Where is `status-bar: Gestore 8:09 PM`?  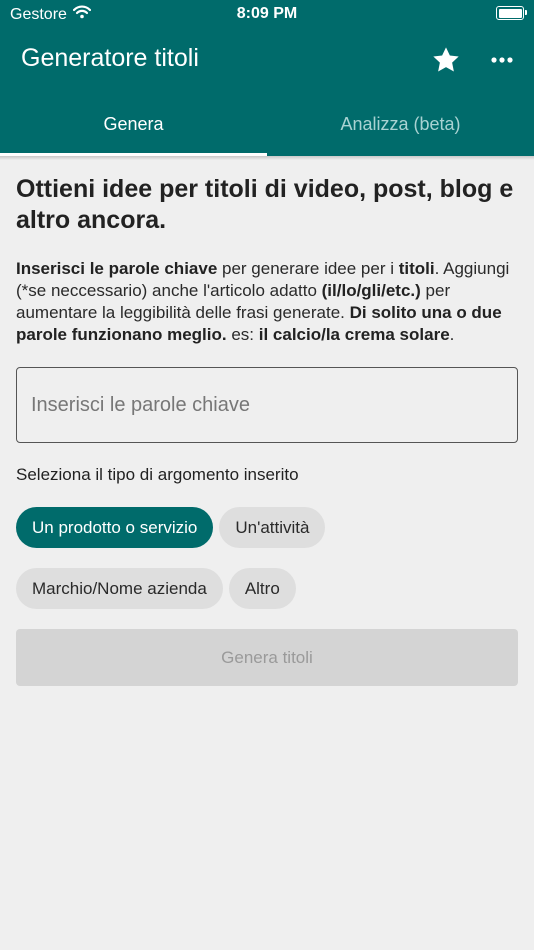
status-bar: Gestore 8:09 PM is located at coordinates (267, 14).